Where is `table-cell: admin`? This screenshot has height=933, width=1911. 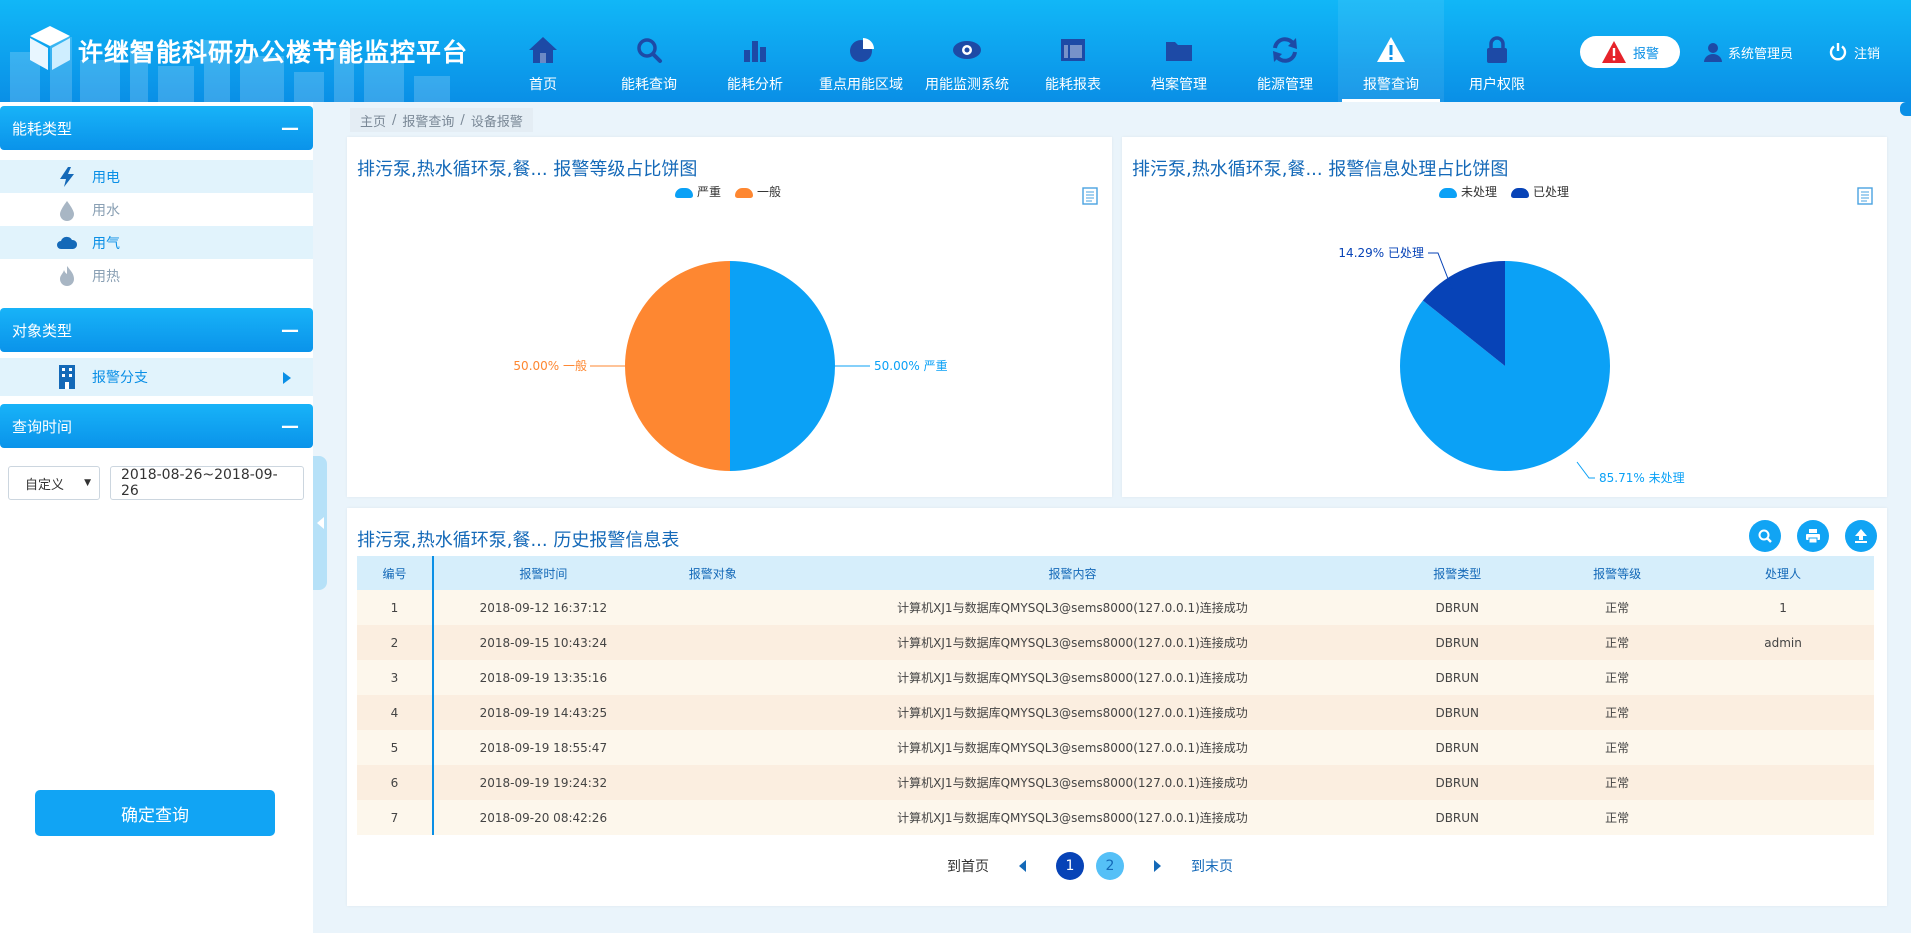
table-cell: admin is located at coordinates (1783, 642).